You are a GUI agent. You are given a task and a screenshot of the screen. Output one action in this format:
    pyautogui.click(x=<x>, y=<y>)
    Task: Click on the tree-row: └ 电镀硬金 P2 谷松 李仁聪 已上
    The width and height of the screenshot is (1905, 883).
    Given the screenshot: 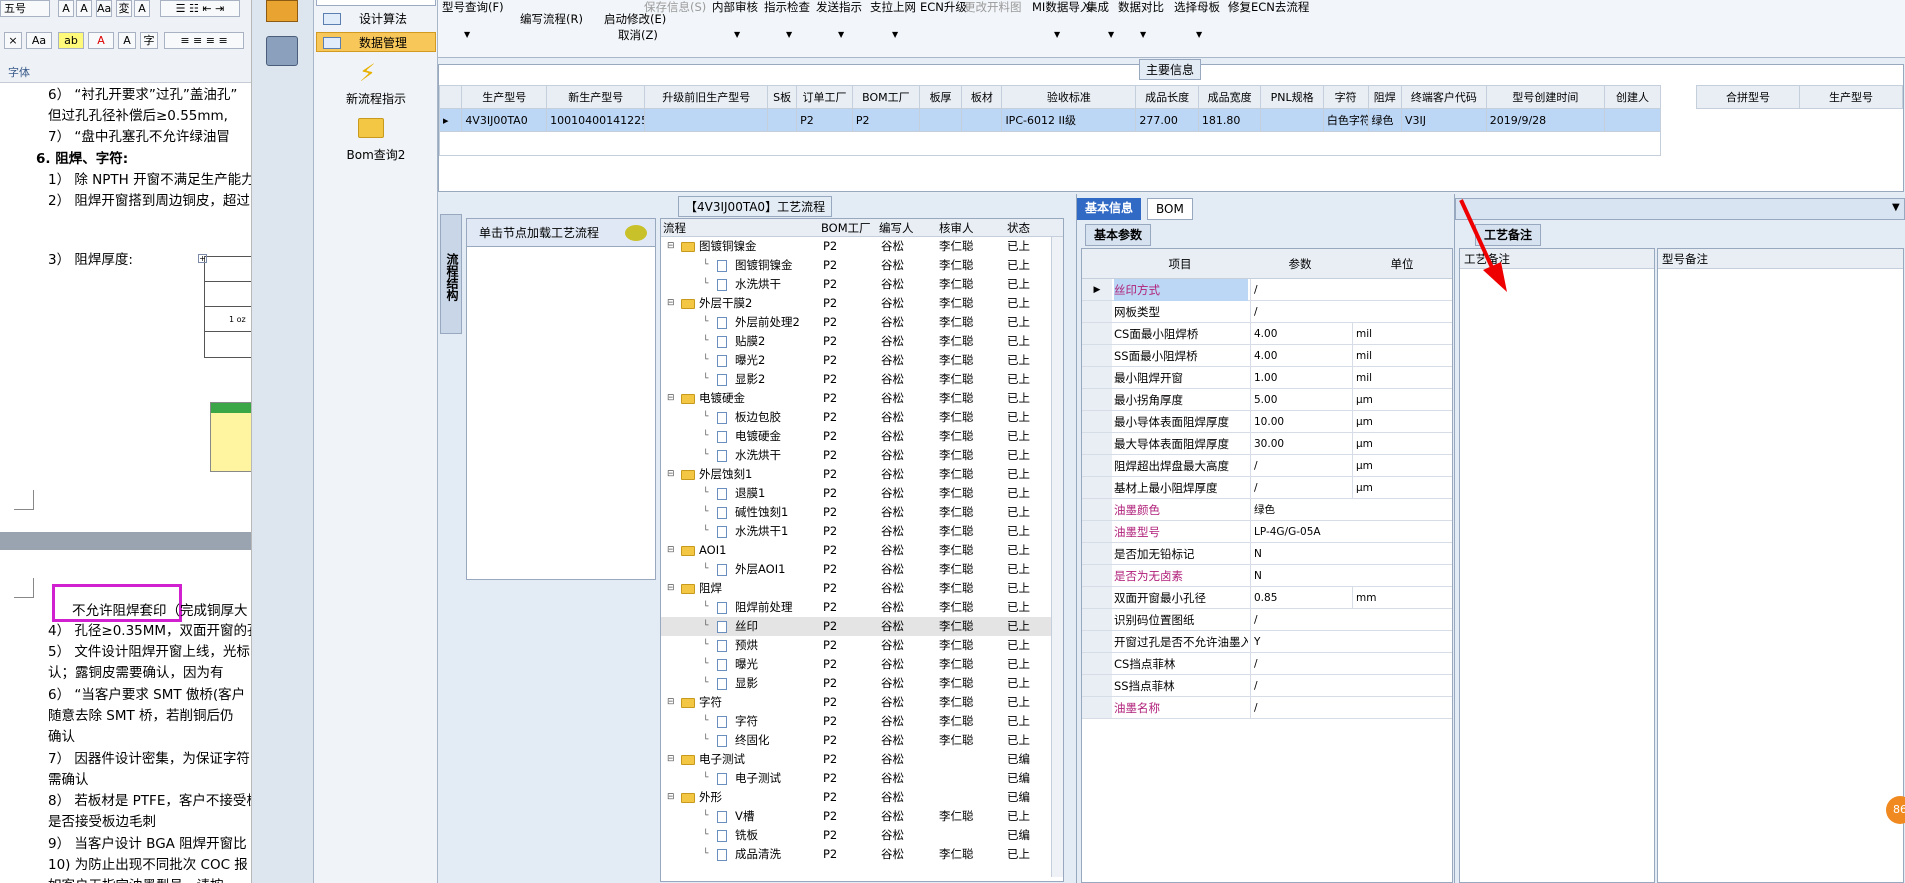 What is the action you would take?
    pyautogui.click(x=861, y=436)
    